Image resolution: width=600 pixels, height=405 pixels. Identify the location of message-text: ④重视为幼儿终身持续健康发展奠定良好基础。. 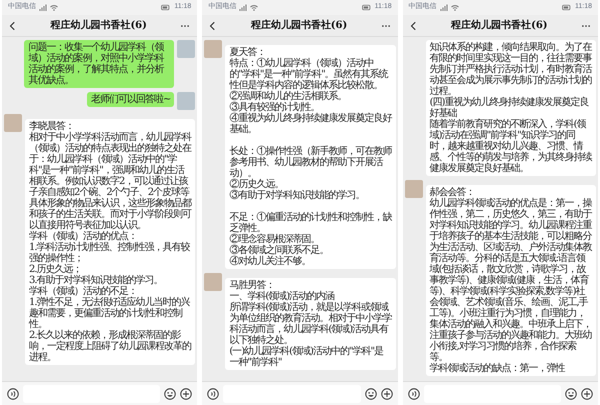
(310, 124).